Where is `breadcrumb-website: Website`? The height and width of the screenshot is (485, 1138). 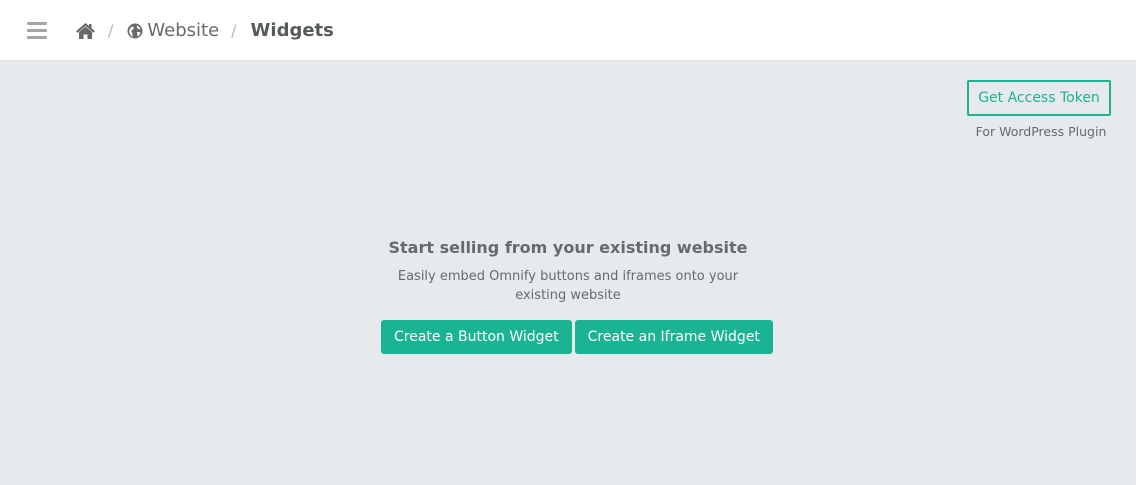
breadcrumb-website: Website is located at coordinates (173, 30).